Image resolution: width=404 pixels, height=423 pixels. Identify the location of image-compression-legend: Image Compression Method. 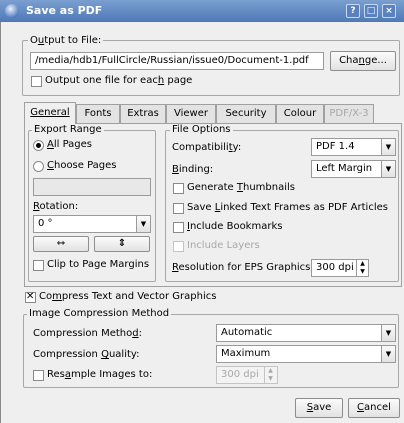
(99, 313).